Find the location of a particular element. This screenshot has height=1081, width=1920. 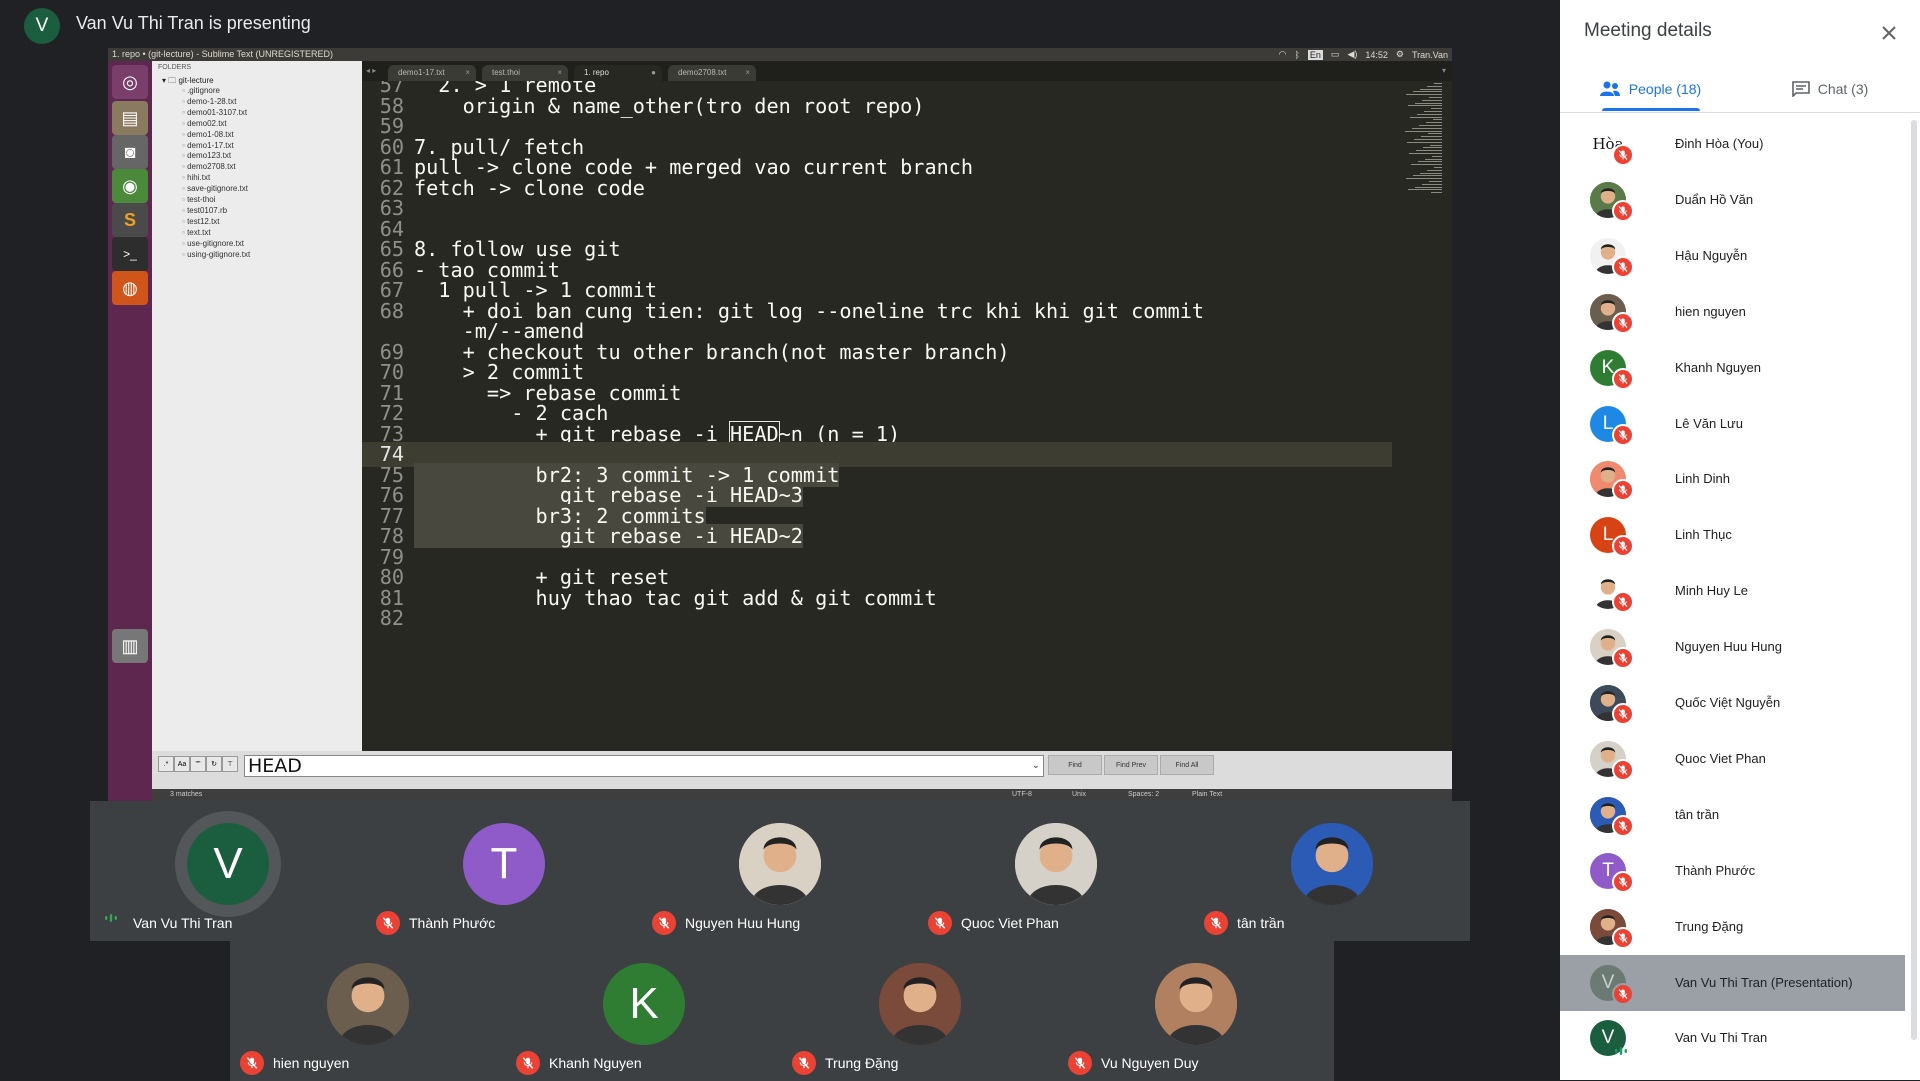

minimap is located at coordinates (1424, 143).